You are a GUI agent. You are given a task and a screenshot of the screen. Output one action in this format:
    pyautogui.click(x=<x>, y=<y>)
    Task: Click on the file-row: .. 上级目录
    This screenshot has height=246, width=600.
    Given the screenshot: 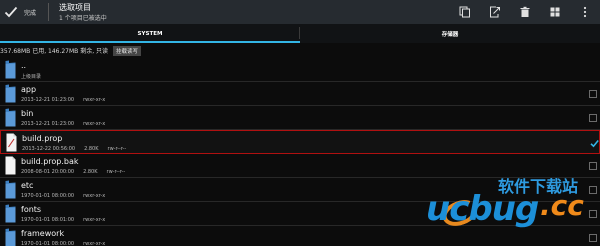 What is the action you would take?
    pyautogui.click(x=300, y=70)
    